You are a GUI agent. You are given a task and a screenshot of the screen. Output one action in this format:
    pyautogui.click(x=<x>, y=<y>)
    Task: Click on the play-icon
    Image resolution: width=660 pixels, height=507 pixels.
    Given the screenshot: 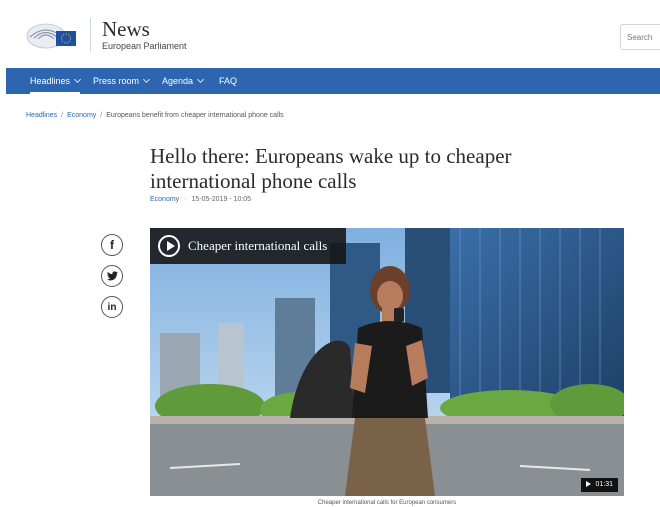 What is the action you would take?
    pyautogui.click(x=169, y=246)
    